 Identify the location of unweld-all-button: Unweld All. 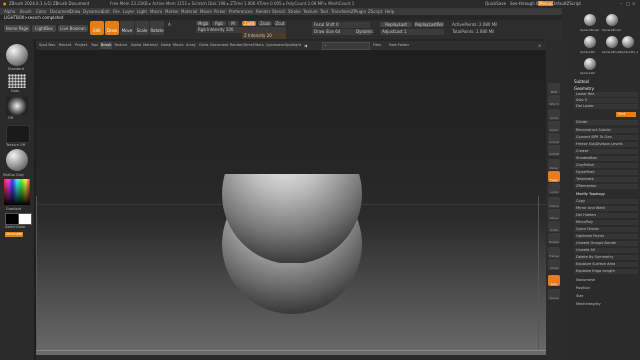
(606, 250).